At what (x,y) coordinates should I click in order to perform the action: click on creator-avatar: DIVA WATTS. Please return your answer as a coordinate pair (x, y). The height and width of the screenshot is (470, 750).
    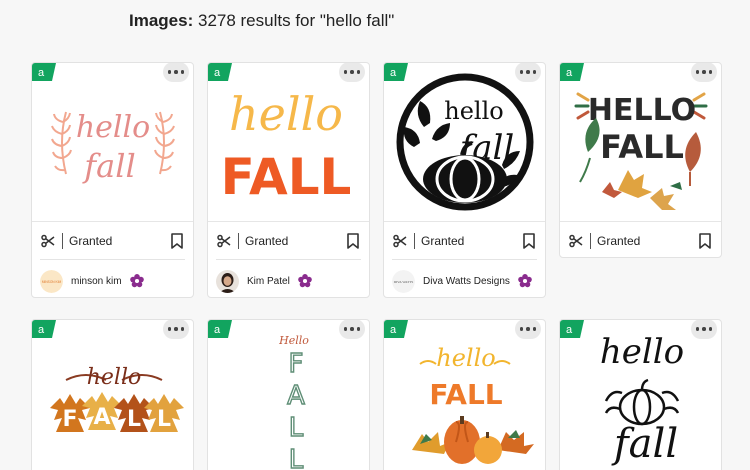
    Looking at the image, I should click on (403, 281).